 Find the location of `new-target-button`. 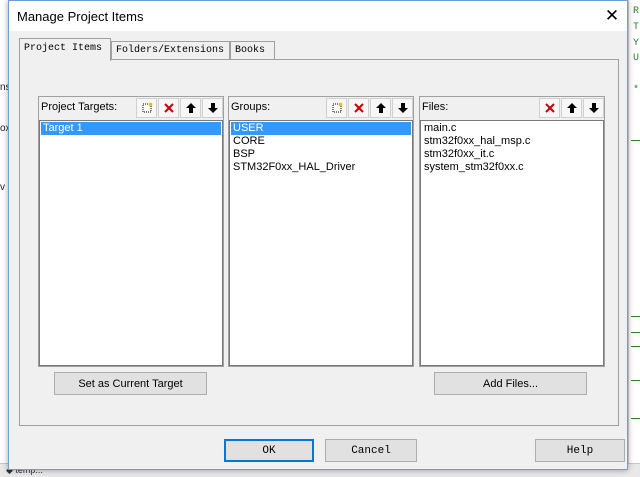

new-target-button is located at coordinates (146, 108).